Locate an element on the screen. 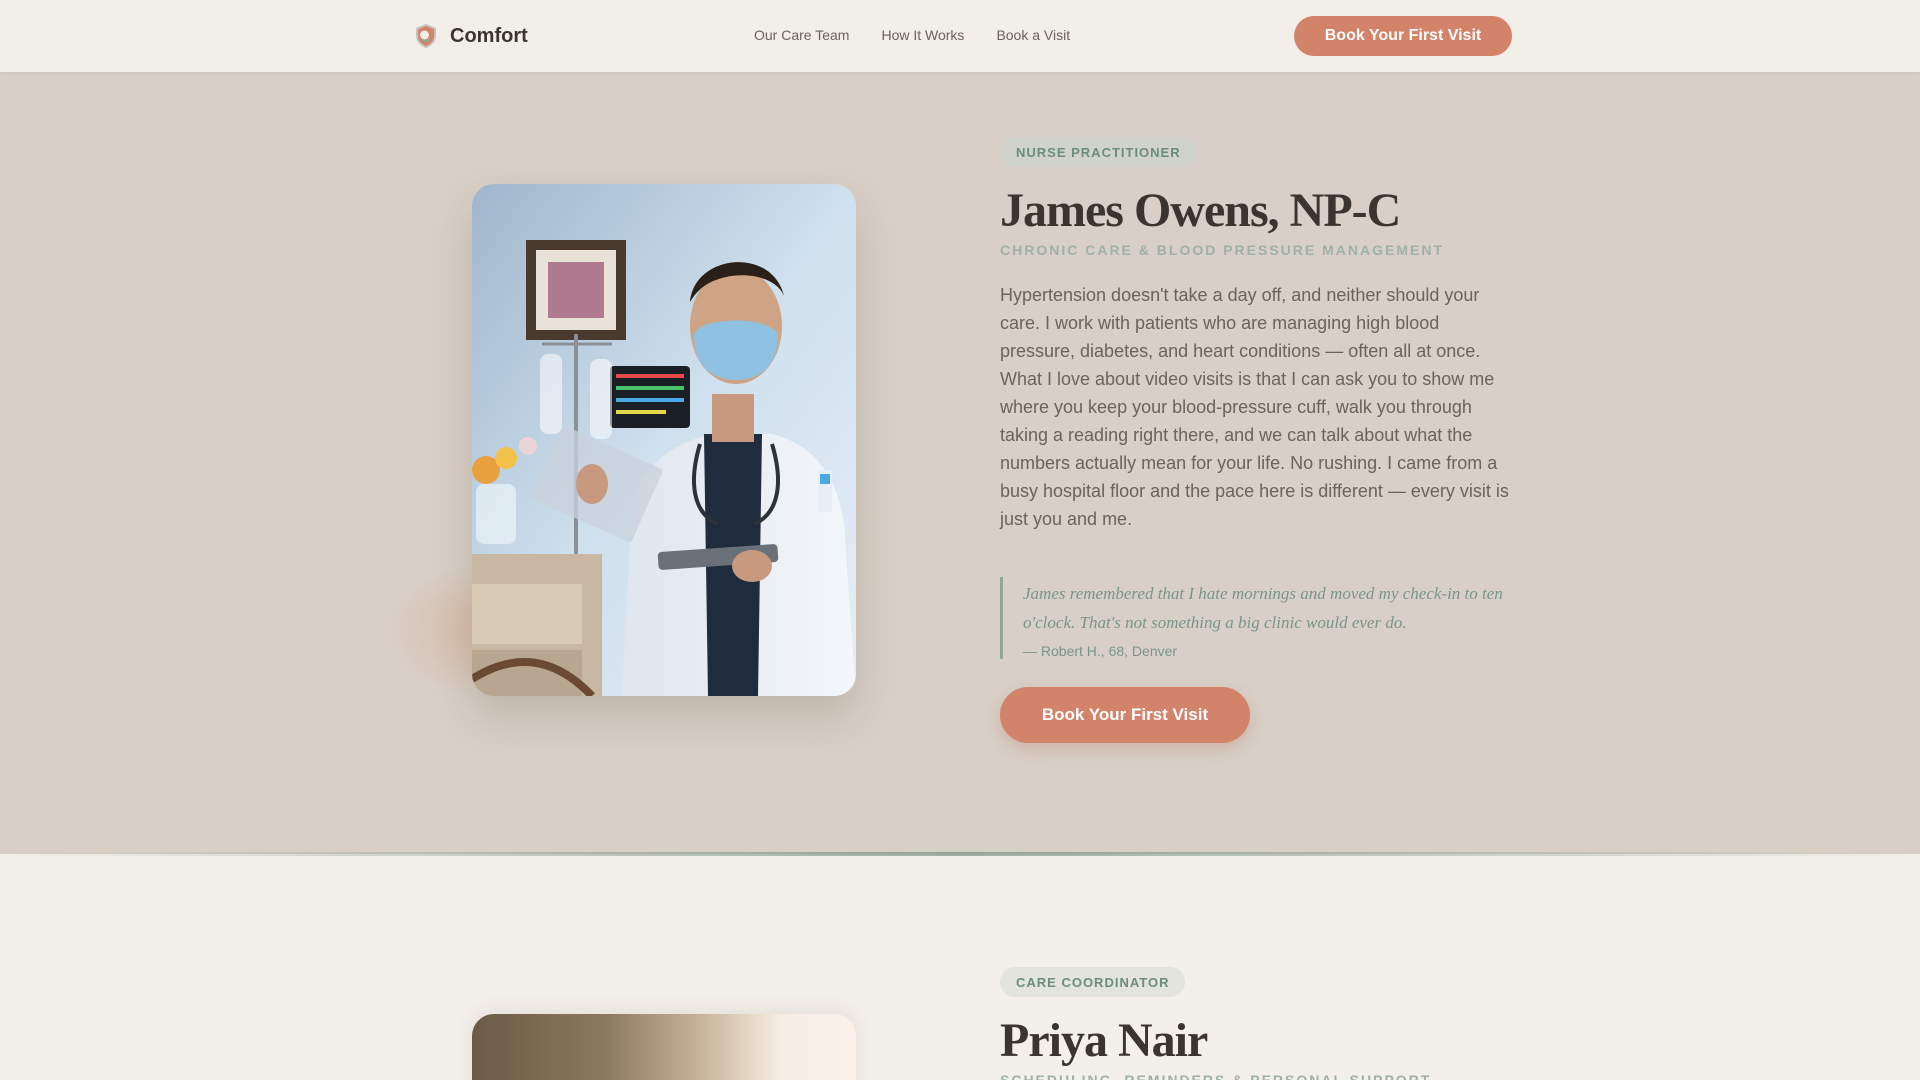 The image size is (1920, 1080). provider-name: James Owens, NP-C is located at coordinates (1200, 210).